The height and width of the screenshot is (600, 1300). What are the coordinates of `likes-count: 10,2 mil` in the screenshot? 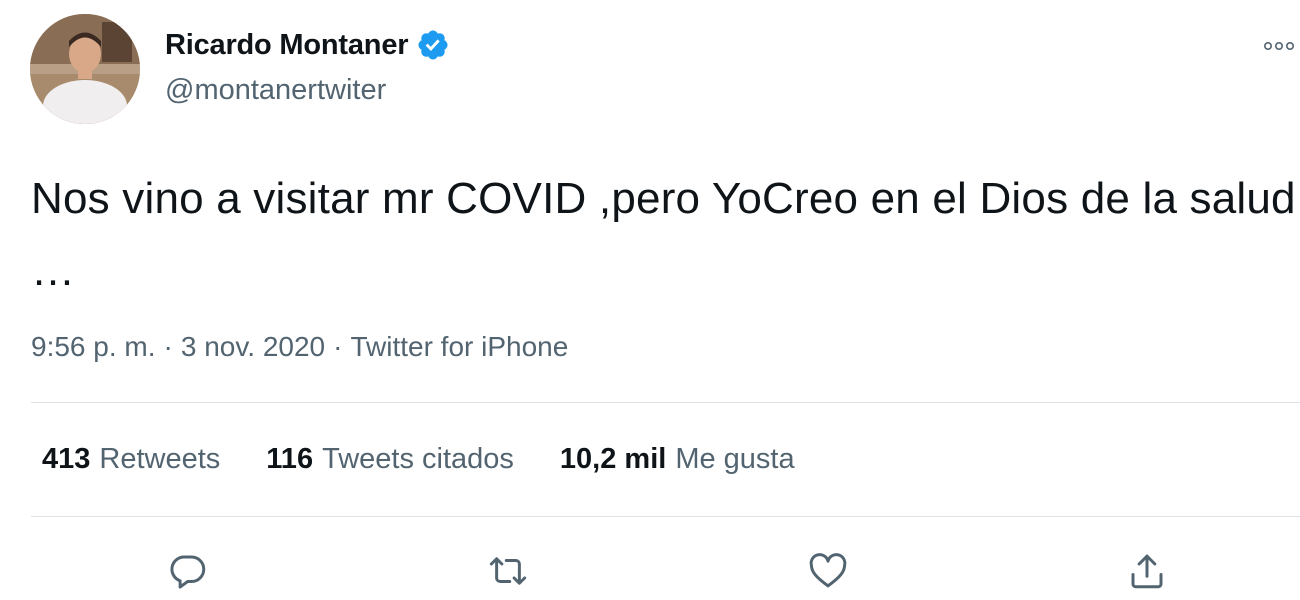 It's located at (613, 459).